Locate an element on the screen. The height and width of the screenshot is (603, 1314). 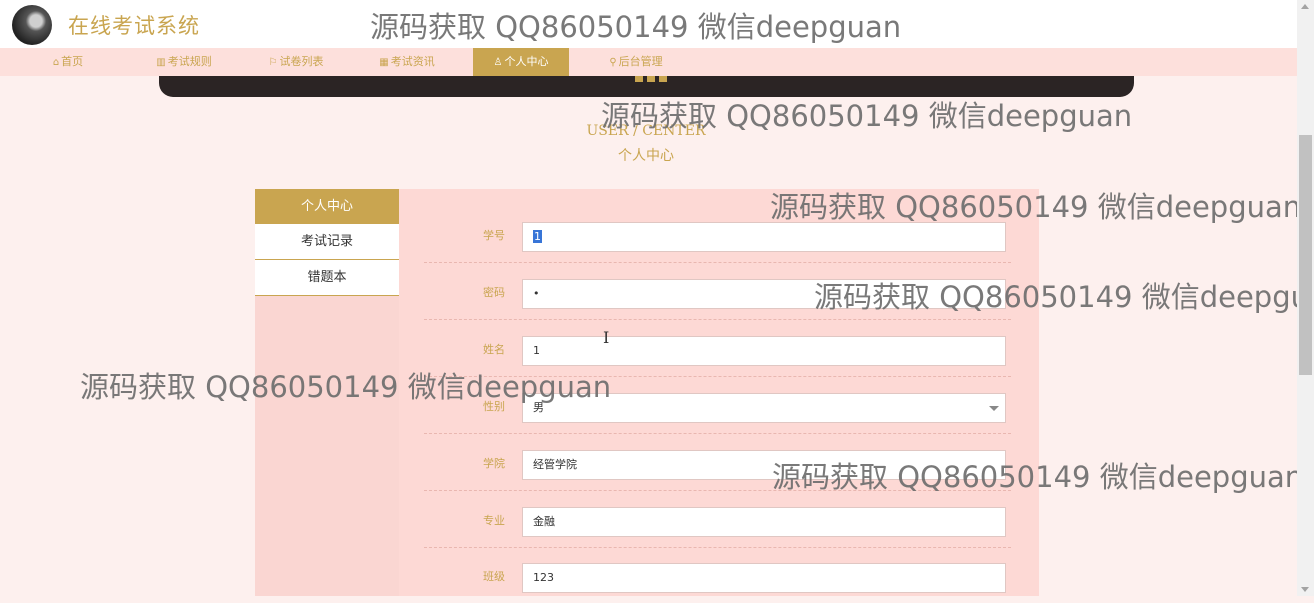
nav-item-home: ⌂ 首页 is located at coordinates (68, 62).